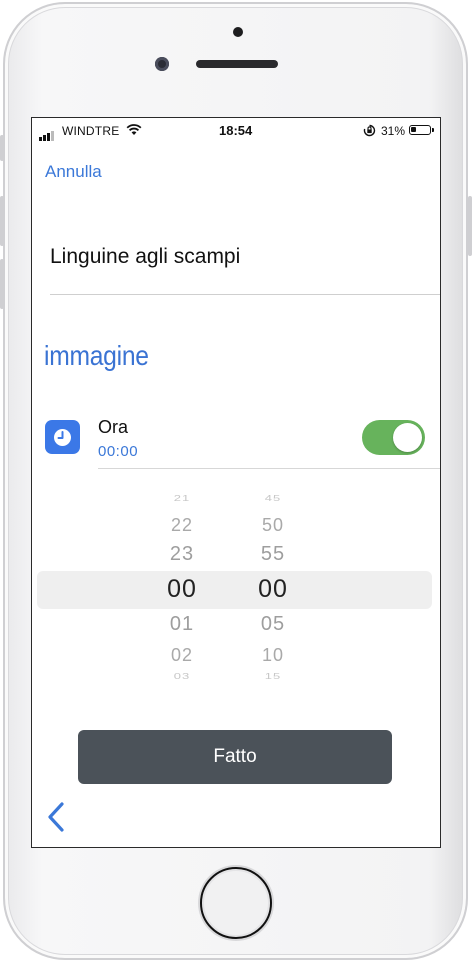 The image size is (472, 963). I want to click on front-camera, so click(162, 64).